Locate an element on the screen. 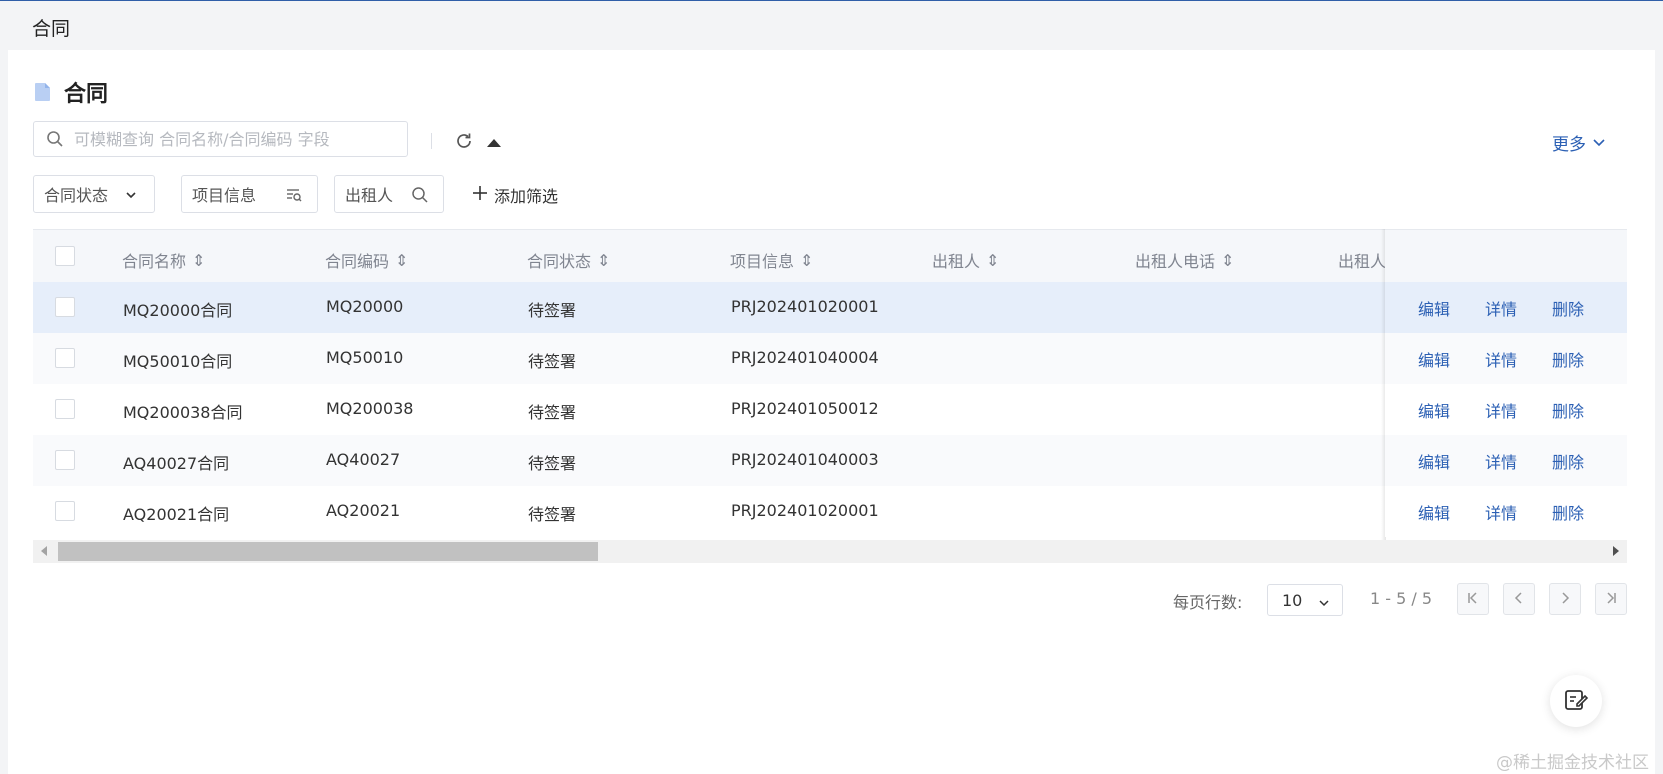 The width and height of the screenshot is (1663, 774). previous-page-button is located at coordinates (1519, 599).